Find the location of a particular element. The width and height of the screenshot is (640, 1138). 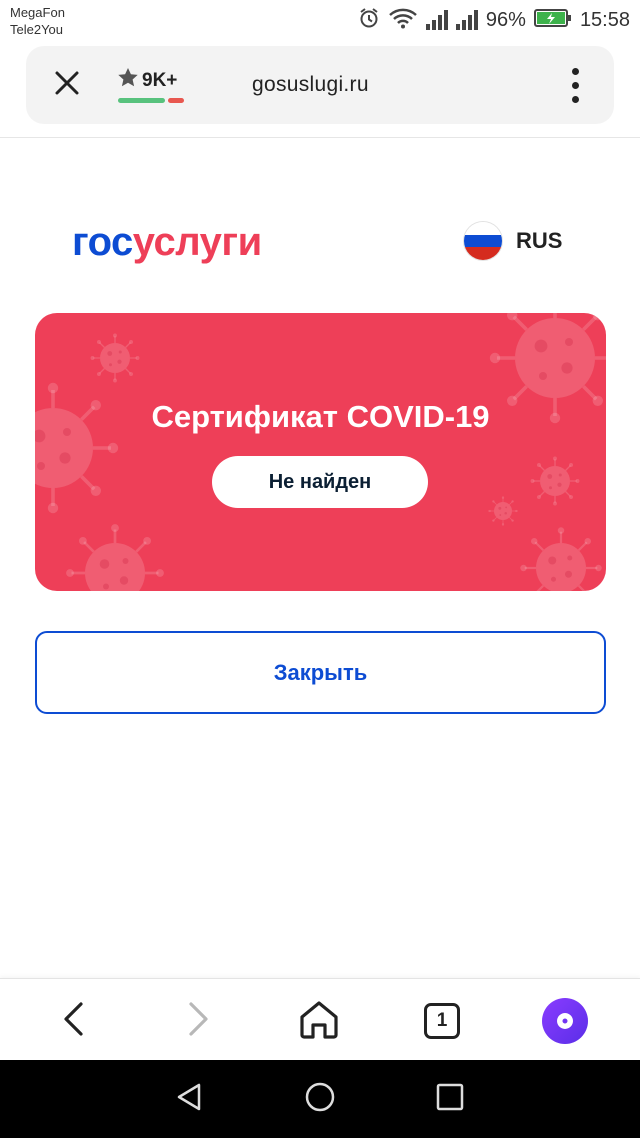

browser-toolbar: 9K+ gosuslugi.ru is located at coordinates (320, 90).